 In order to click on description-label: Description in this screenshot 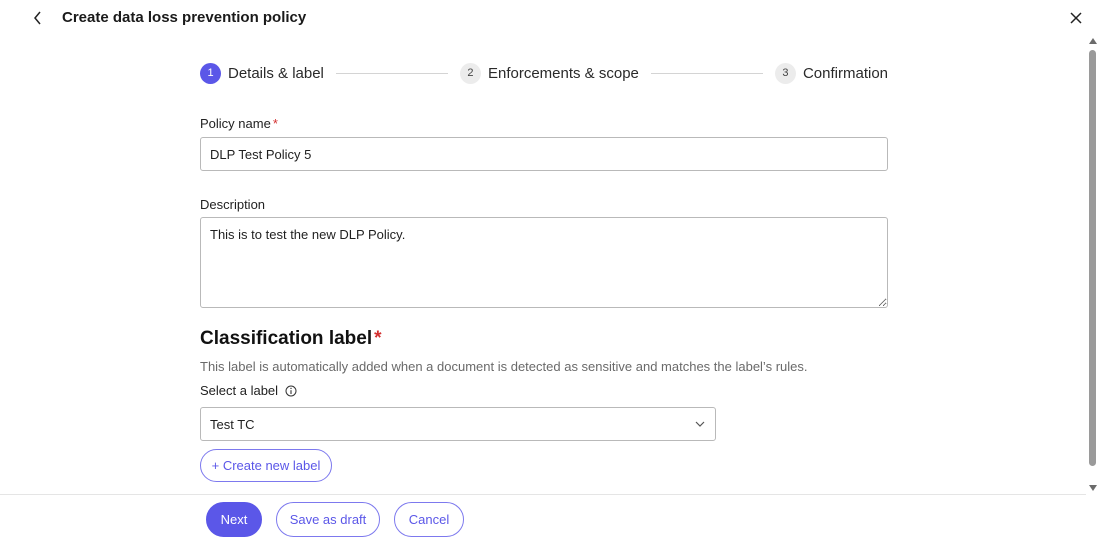, I will do `click(233, 204)`.